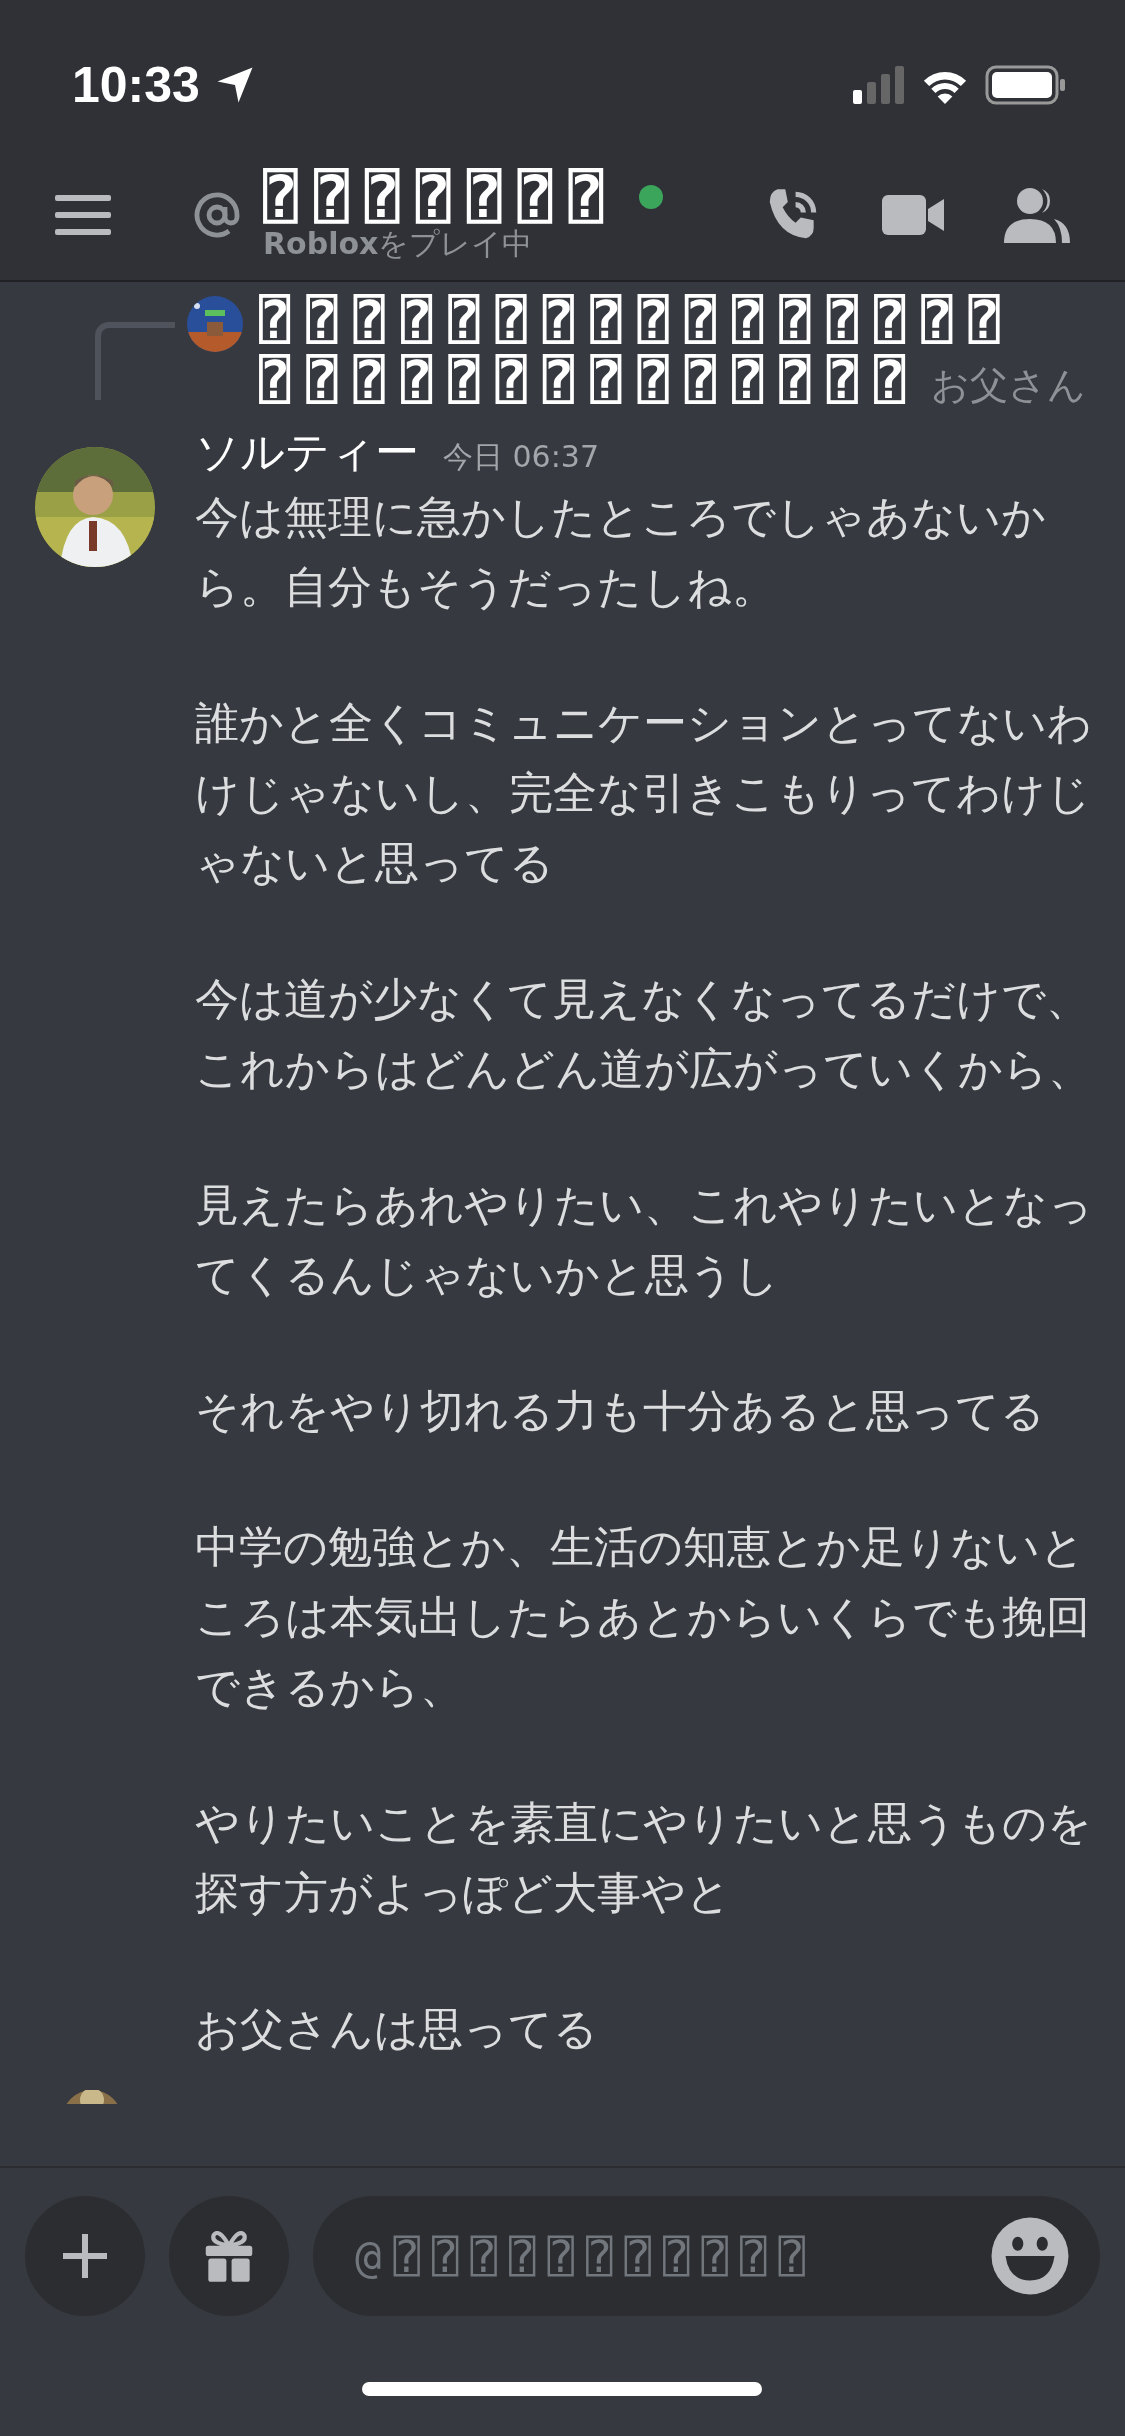 The height and width of the screenshot is (2436, 1125). What do you see at coordinates (620, 1411) in the screenshot?
I see `message-text: それをやり切れる力も十分あると思ってる` at bounding box center [620, 1411].